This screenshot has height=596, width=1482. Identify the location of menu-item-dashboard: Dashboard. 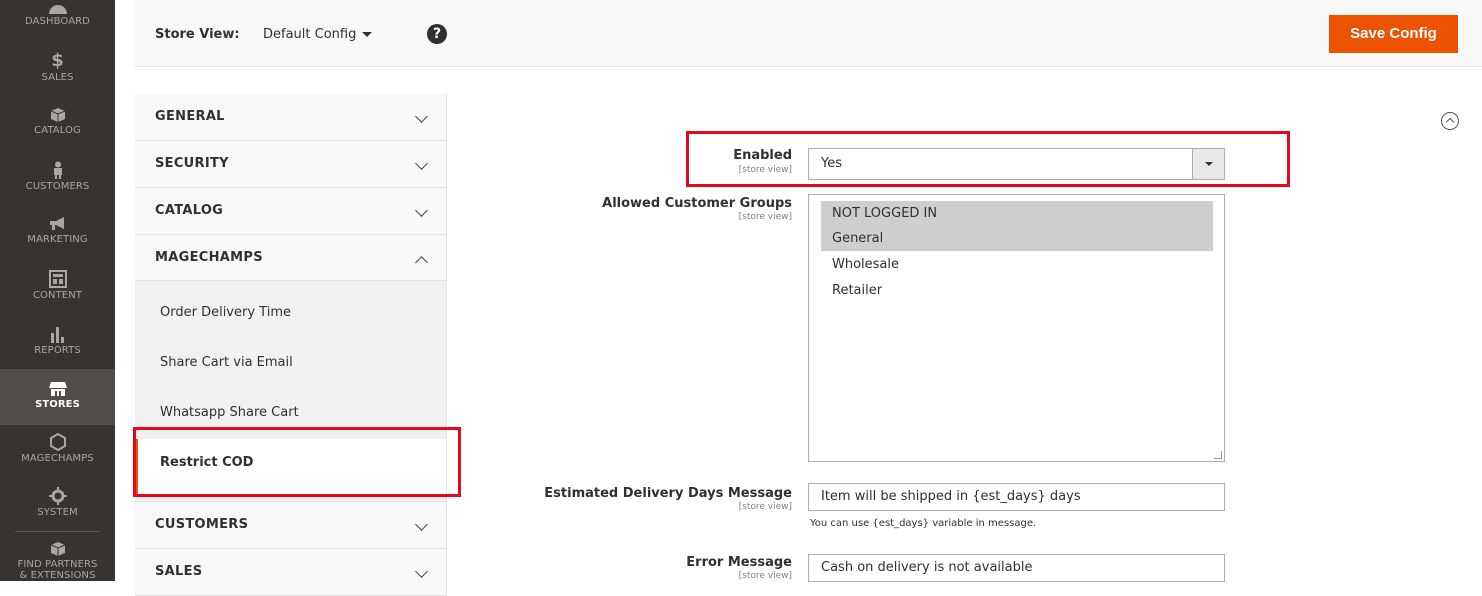
(57, 19).